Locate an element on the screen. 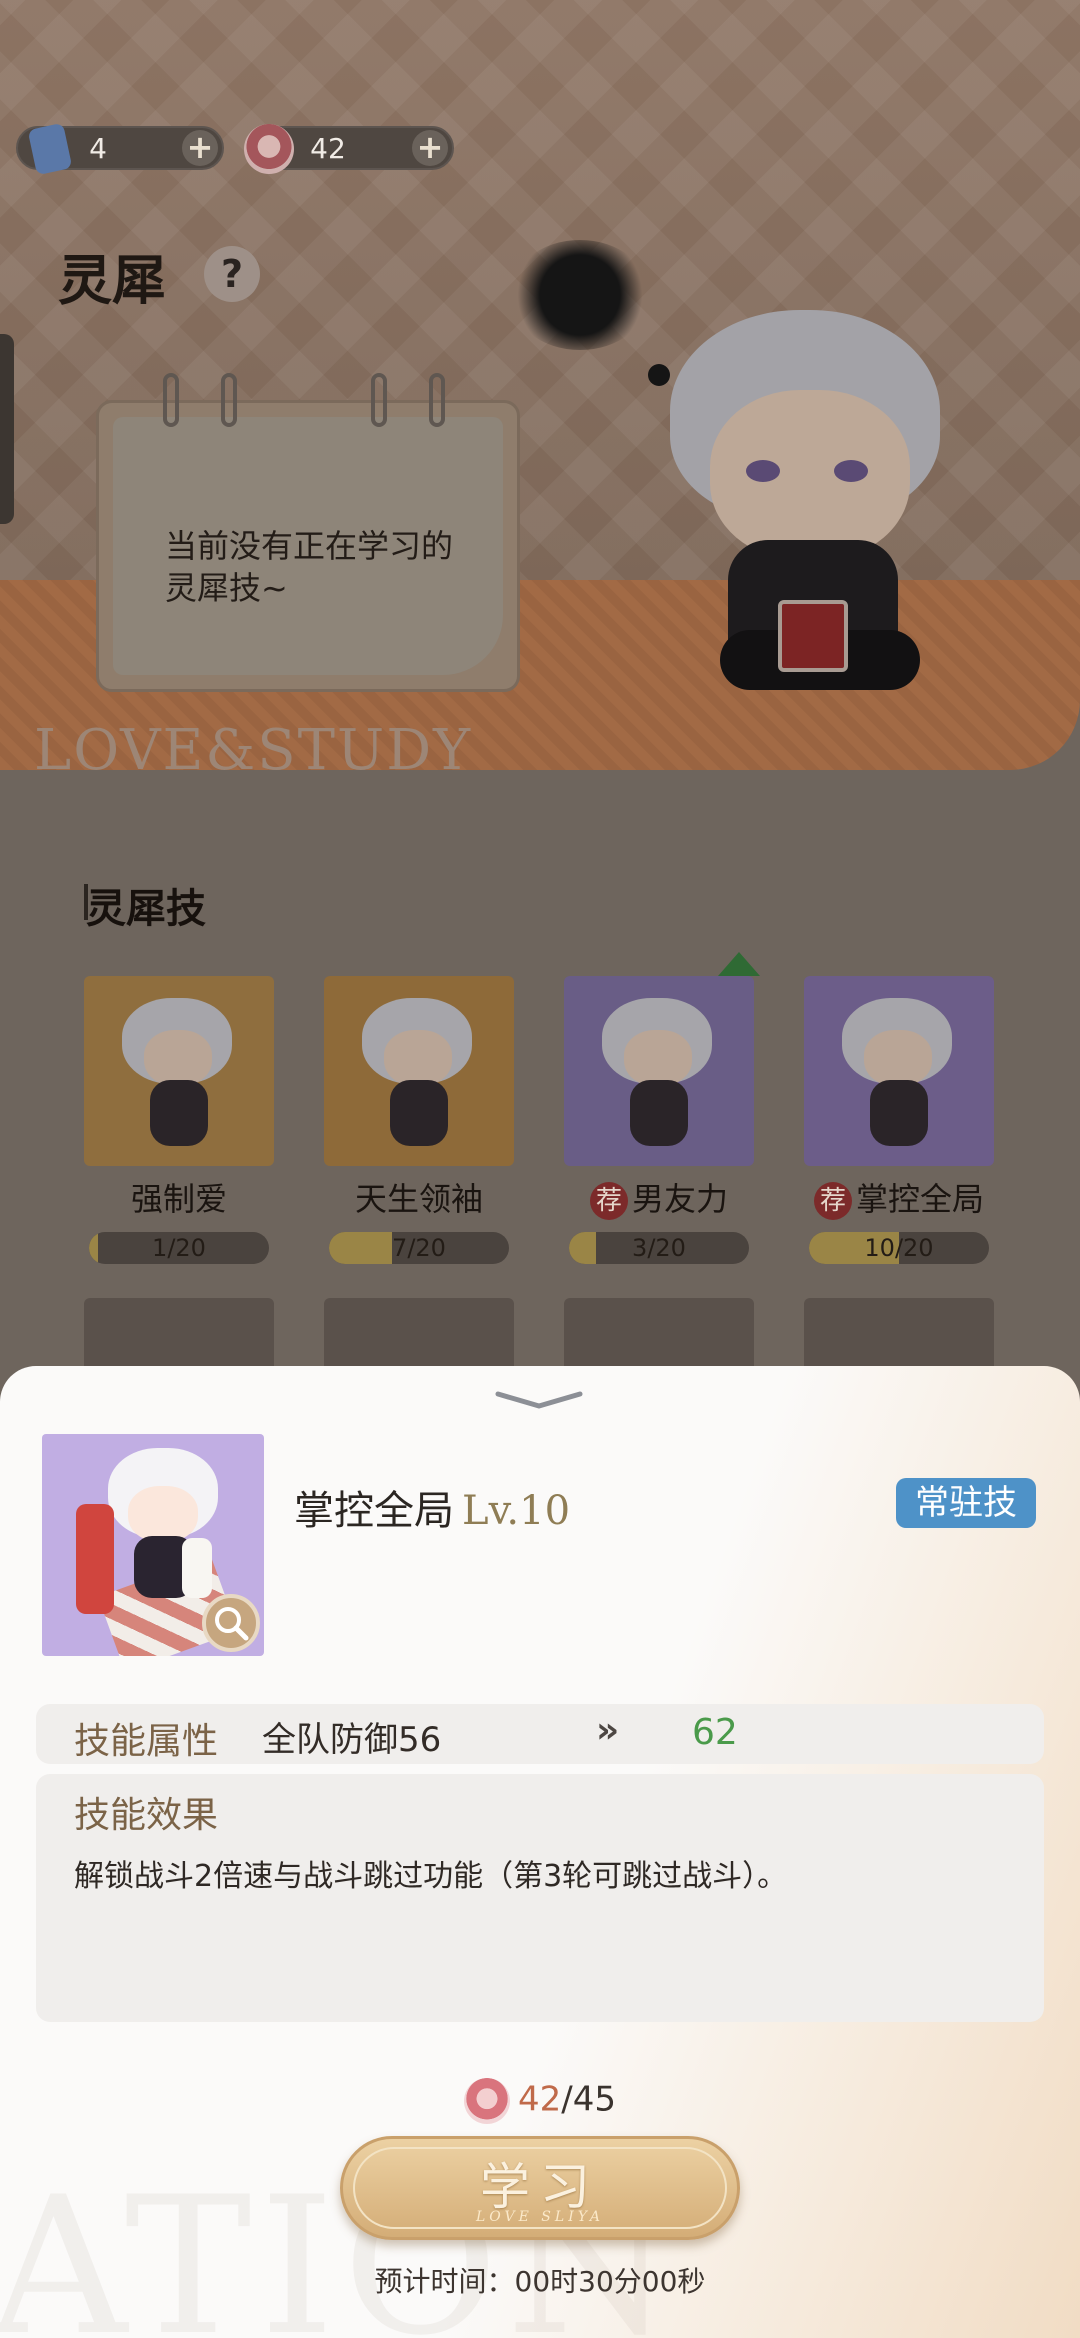 This screenshot has width=1080, height=2338. skill-card: 天生领袖 7/20 is located at coordinates (419, 1120).